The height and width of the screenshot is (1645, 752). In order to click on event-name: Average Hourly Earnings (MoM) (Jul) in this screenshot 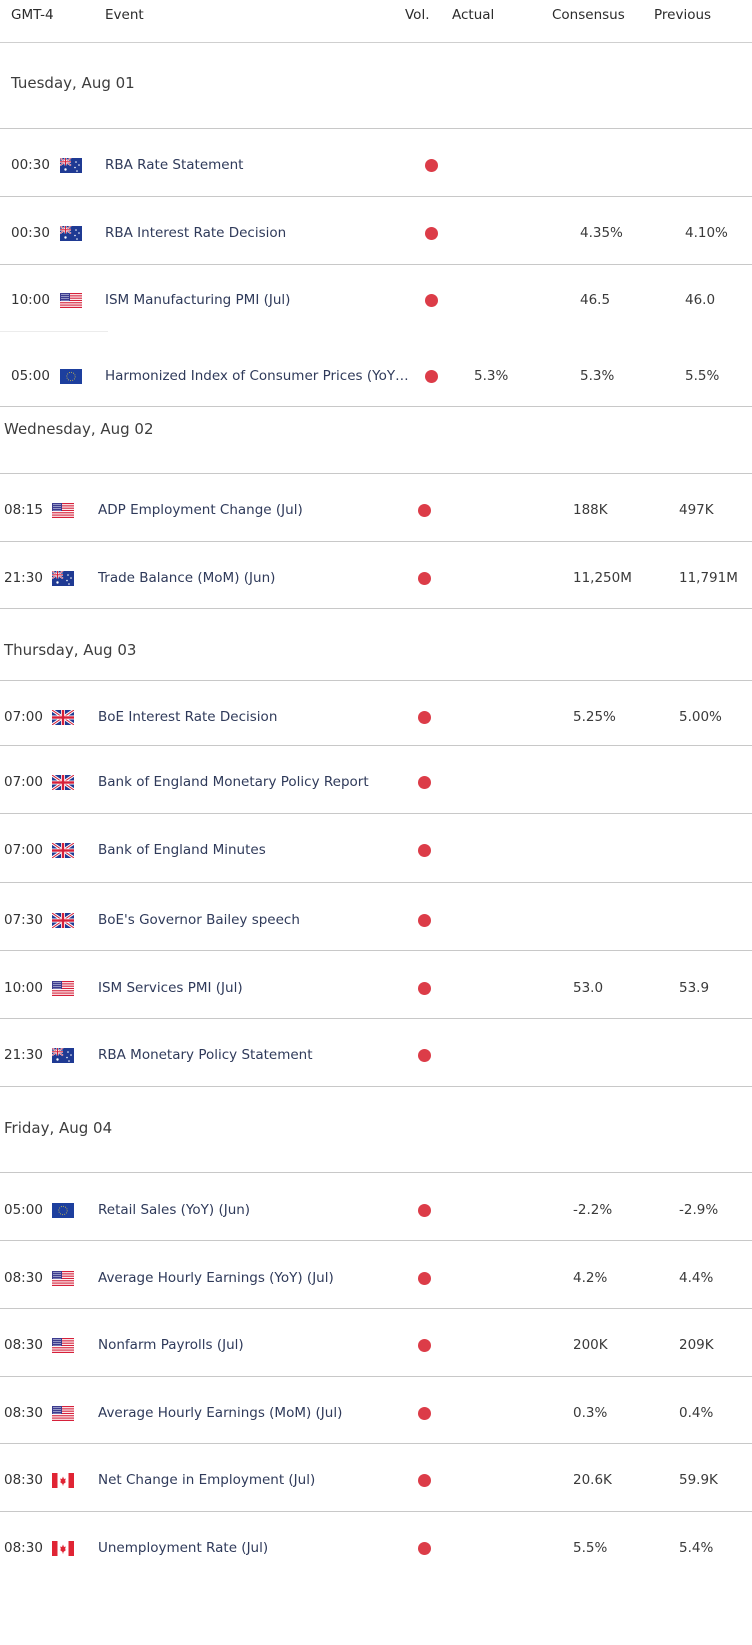, I will do `click(220, 1413)`.